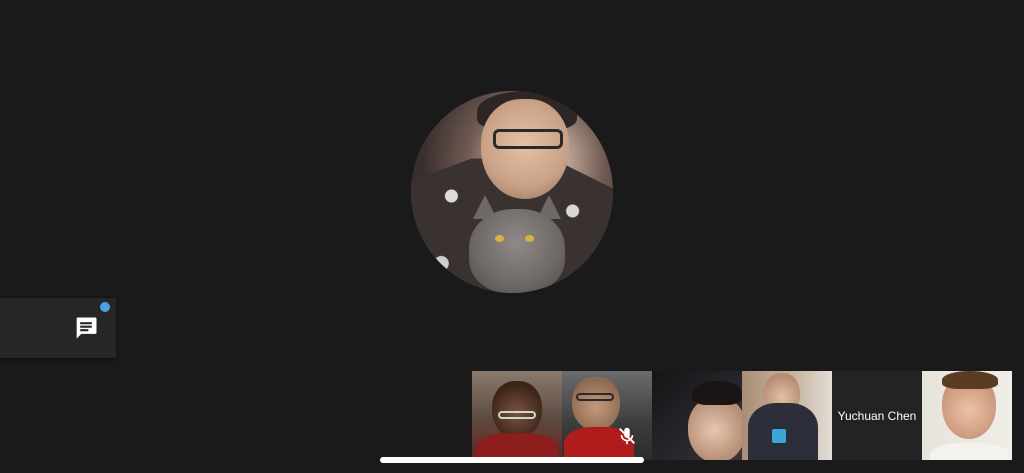 The height and width of the screenshot is (473, 1024). What do you see at coordinates (512, 460) in the screenshot?
I see `home-indicator` at bounding box center [512, 460].